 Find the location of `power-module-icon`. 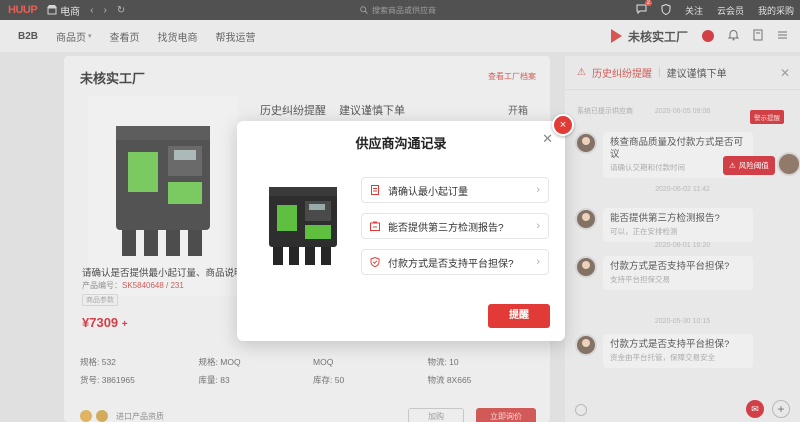

power-module-icon is located at coordinates (303, 226).